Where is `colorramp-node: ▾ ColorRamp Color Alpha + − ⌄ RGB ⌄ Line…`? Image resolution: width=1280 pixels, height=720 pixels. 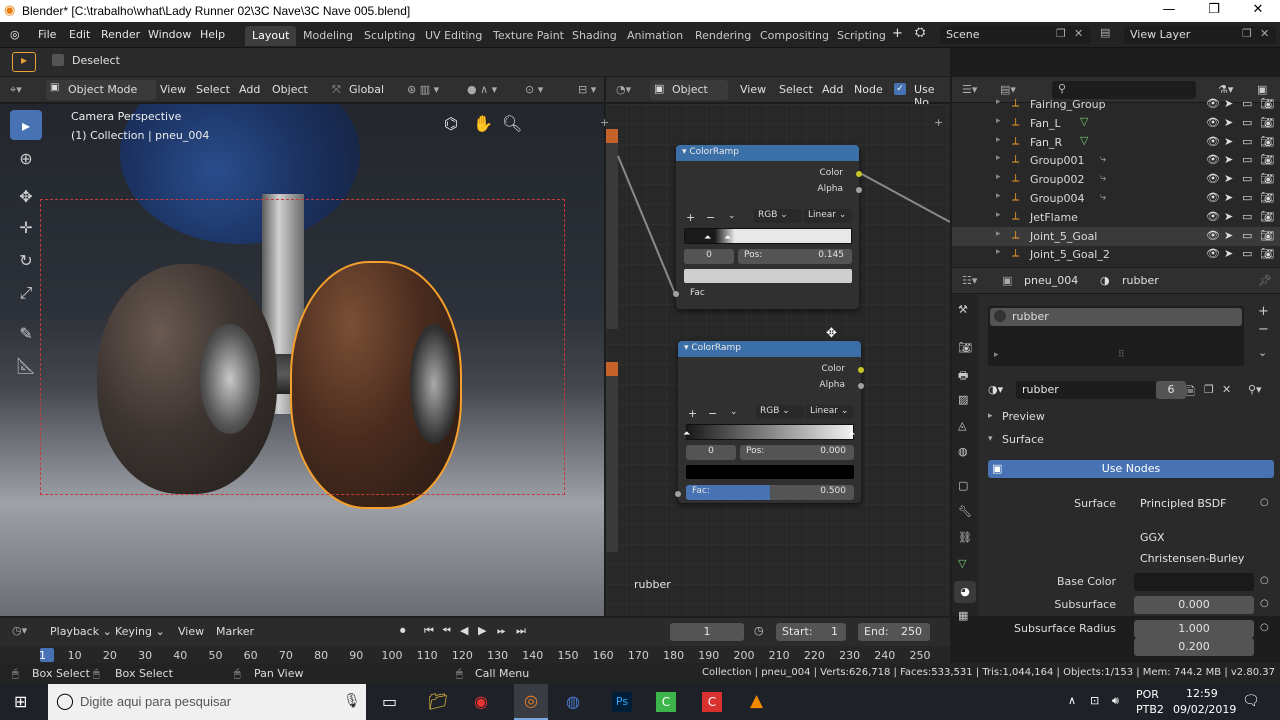 colorramp-node: ▾ ColorRamp Color Alpha + − ⌄ RGB ⌄ Line… is located at coordinates (767, 227).